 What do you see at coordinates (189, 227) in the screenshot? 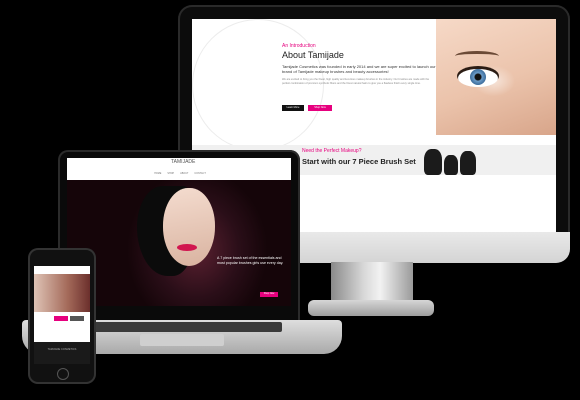
I see `model-face` at bounding box center [189, 227].